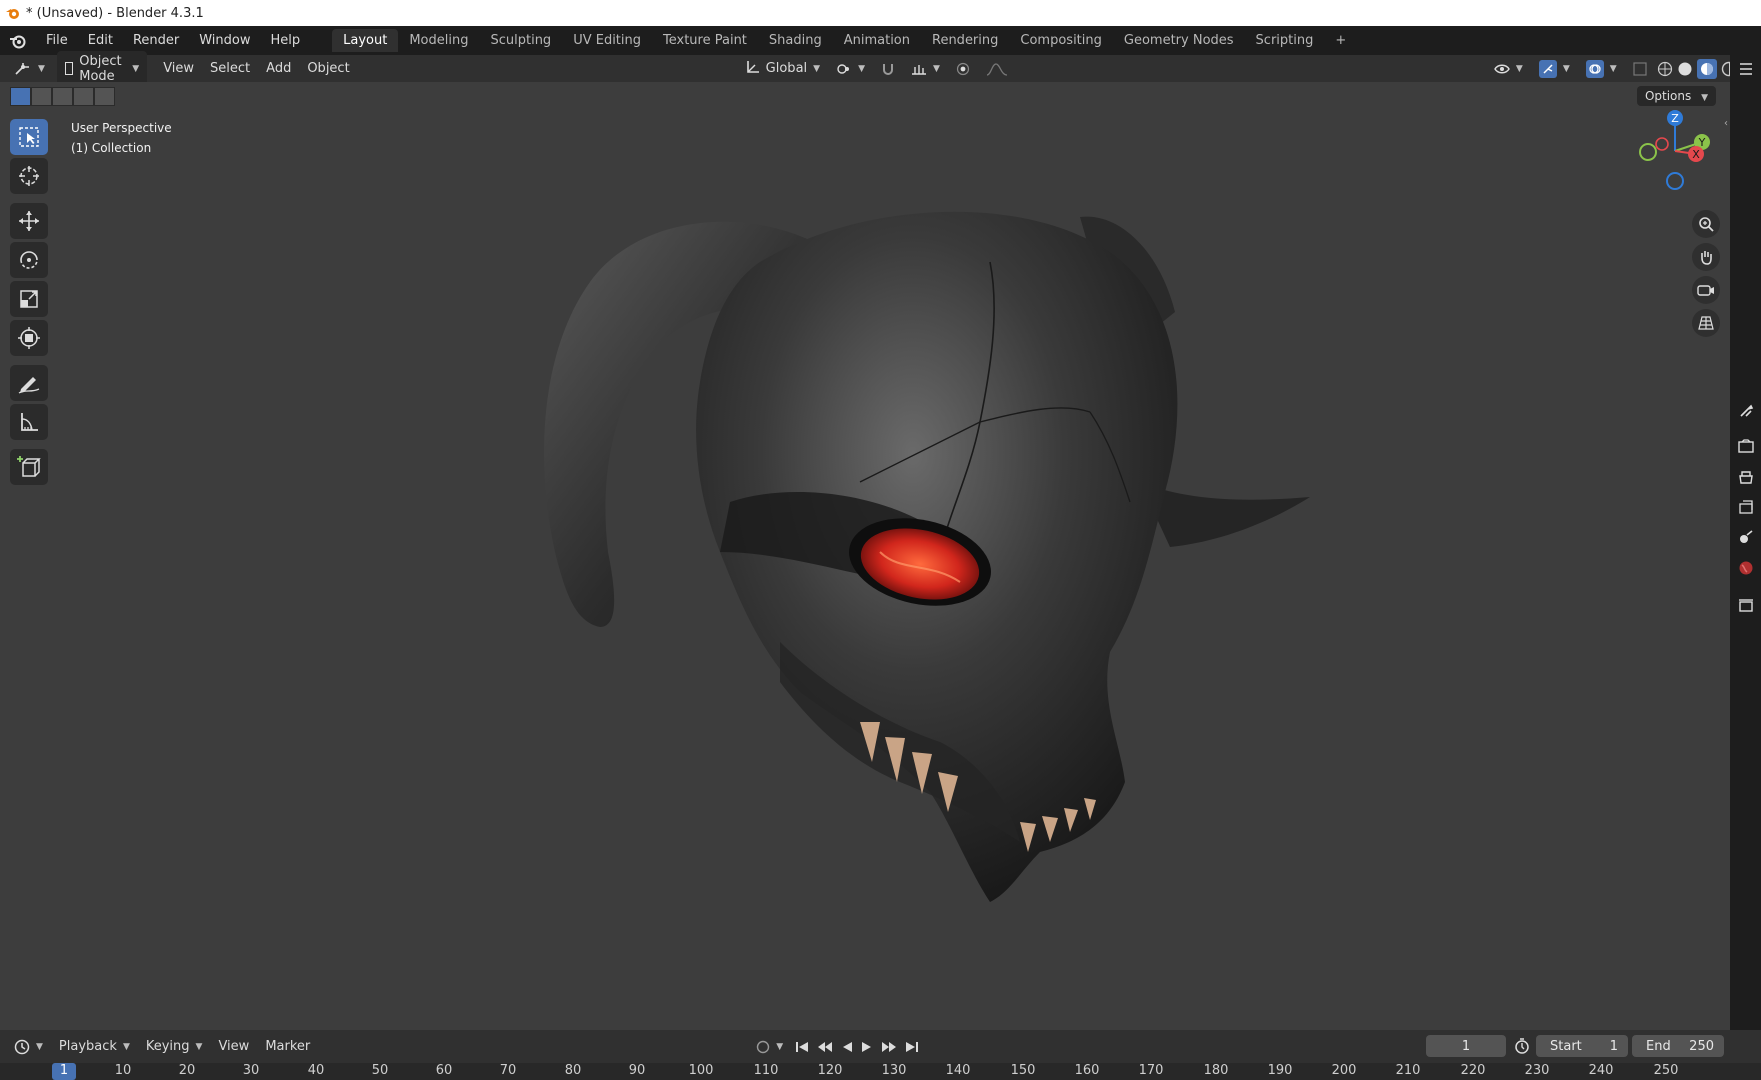  What do you see at coordinates (18, 41) in the screenshot?
I see `blender-menu-icon` at bounding box center [18, 41].